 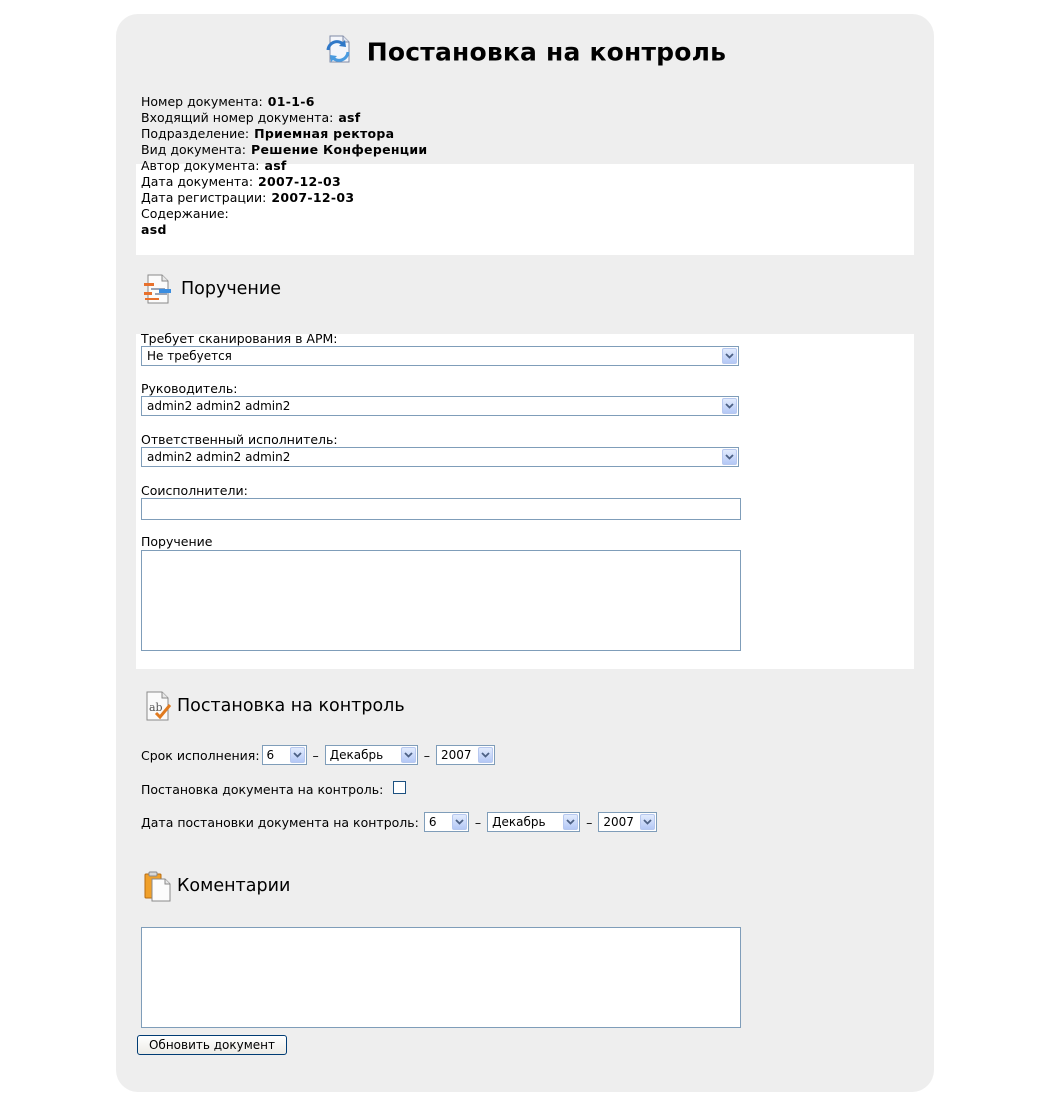 What do you see at coordinates (197, 181) in the screenshot?
I see `info-label: Дата документа:` at bounding box center [197, 181].